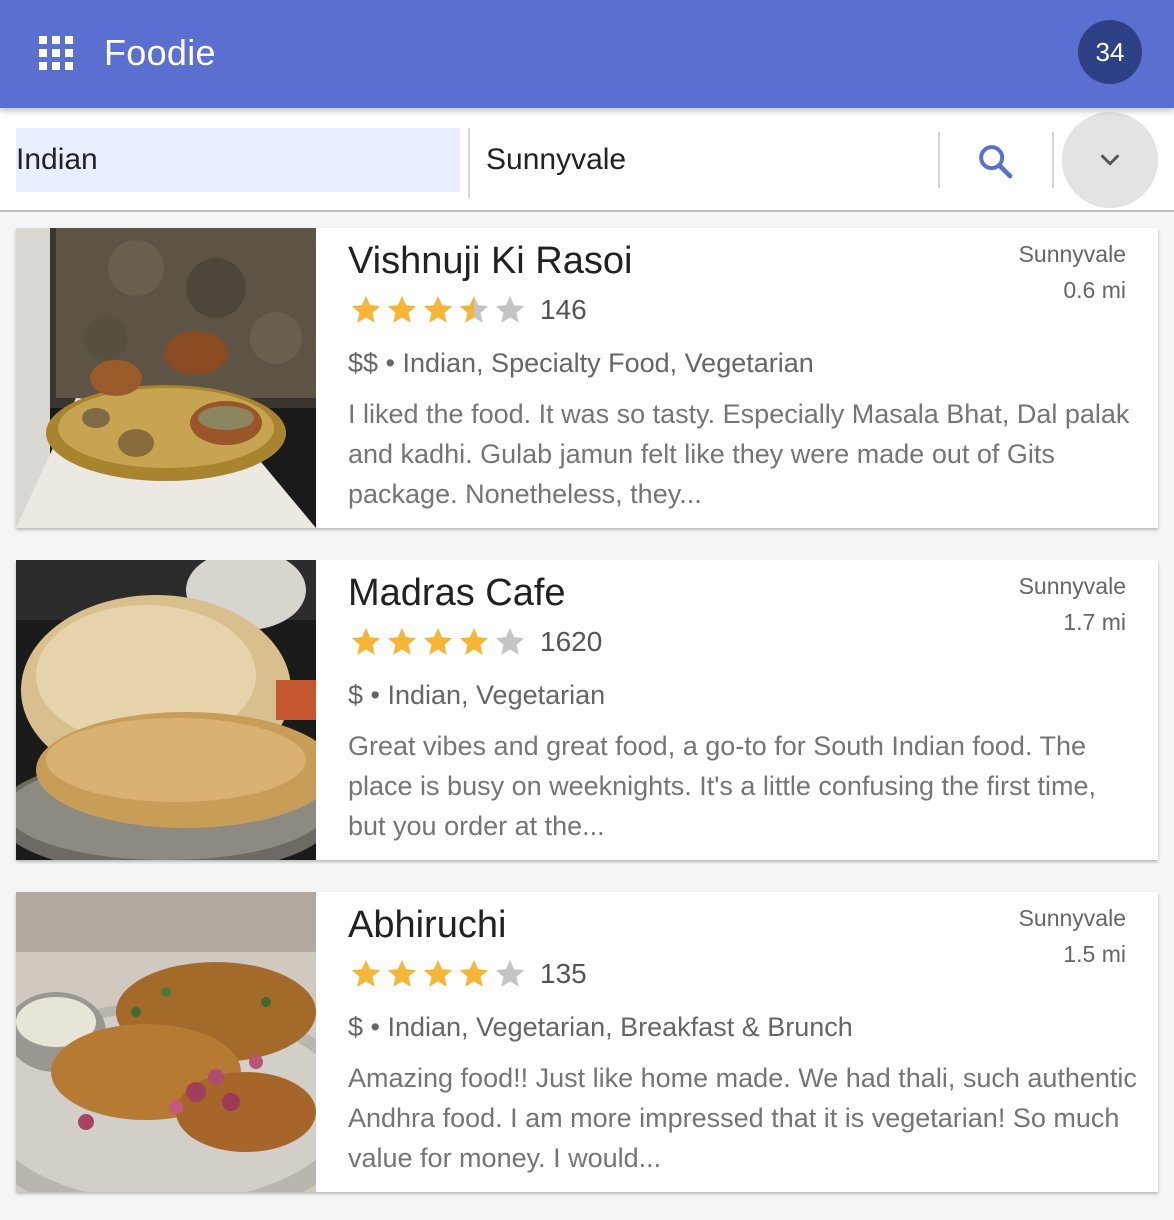 The image size is (1174, 1220). I want to click on price-categories: $$ • Indian, Specialty Food, Vegetarian, so click(581, 363).